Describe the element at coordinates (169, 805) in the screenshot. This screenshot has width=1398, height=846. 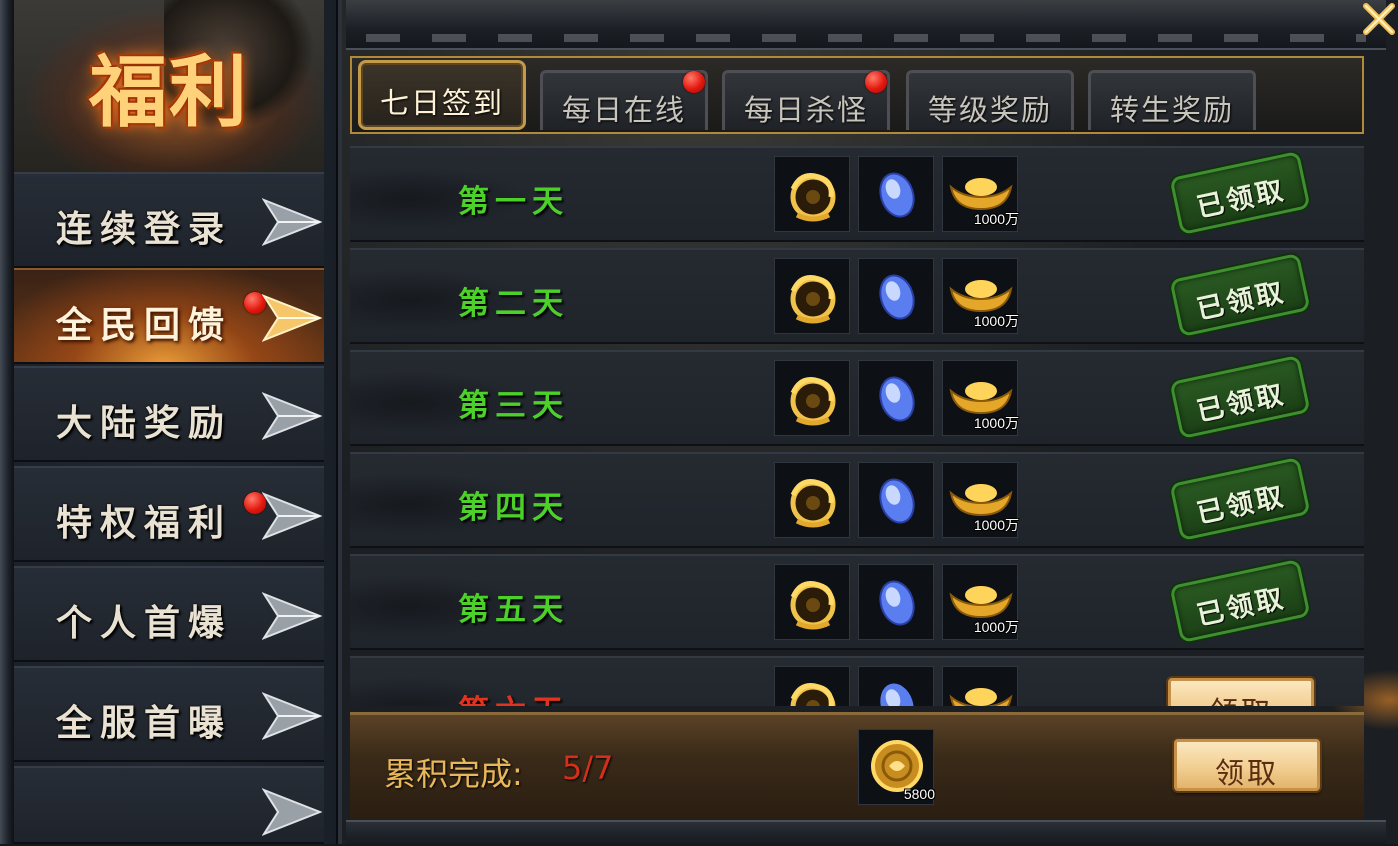
I see `sidebar-item-more` at that location.